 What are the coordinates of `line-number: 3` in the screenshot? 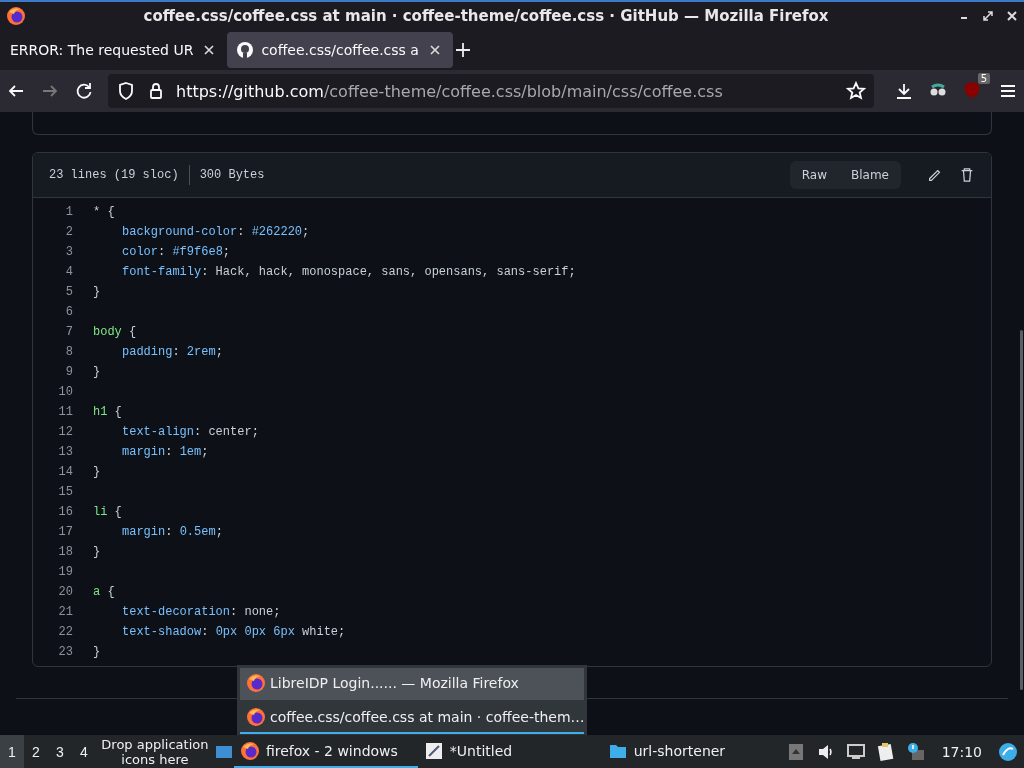 It's located at (69, 252).